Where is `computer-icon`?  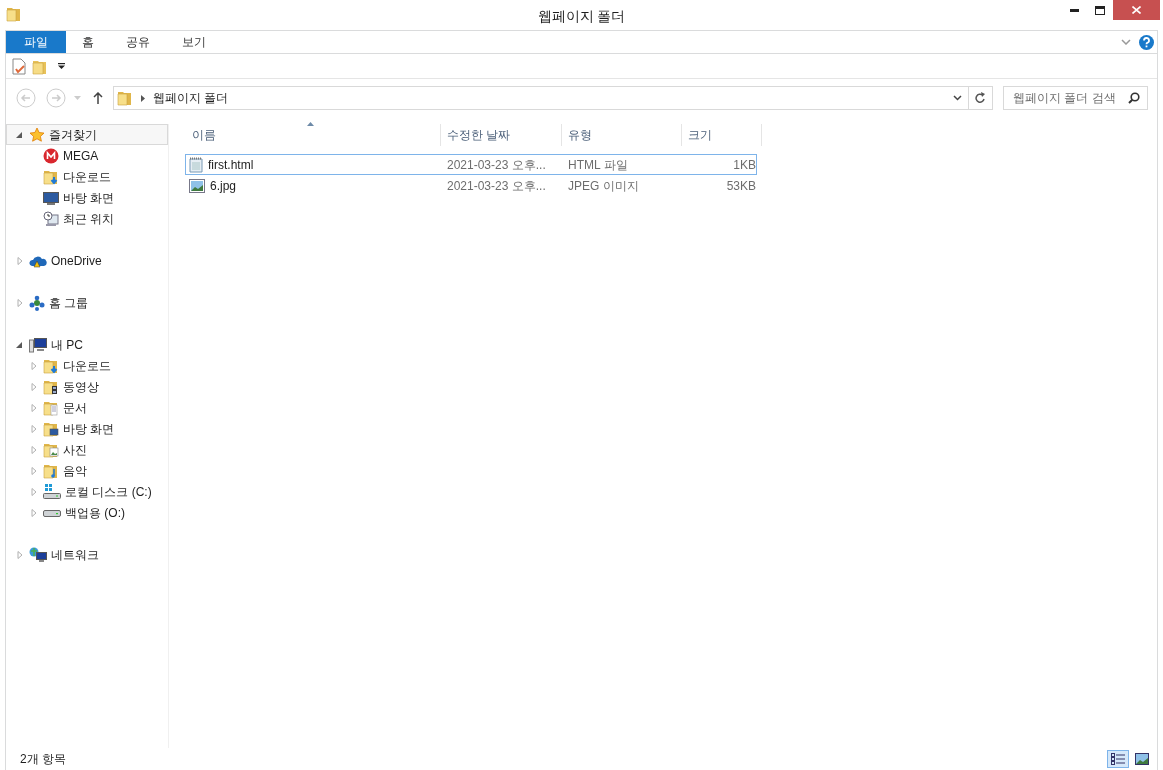 computer-icon is located at coordinates (38, 344).